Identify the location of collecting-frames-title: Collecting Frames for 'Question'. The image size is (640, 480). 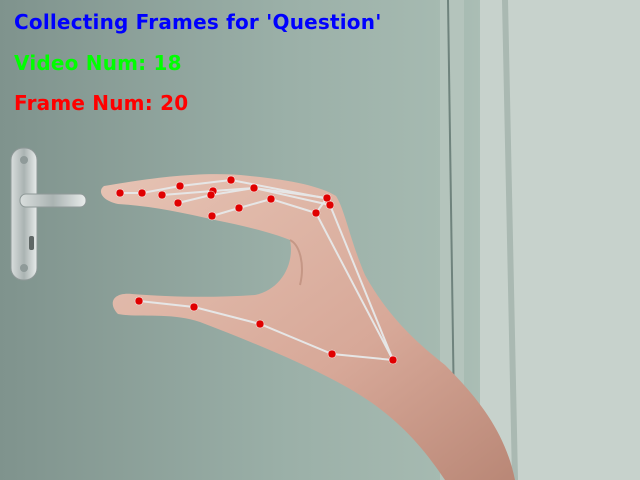
(198, 22).